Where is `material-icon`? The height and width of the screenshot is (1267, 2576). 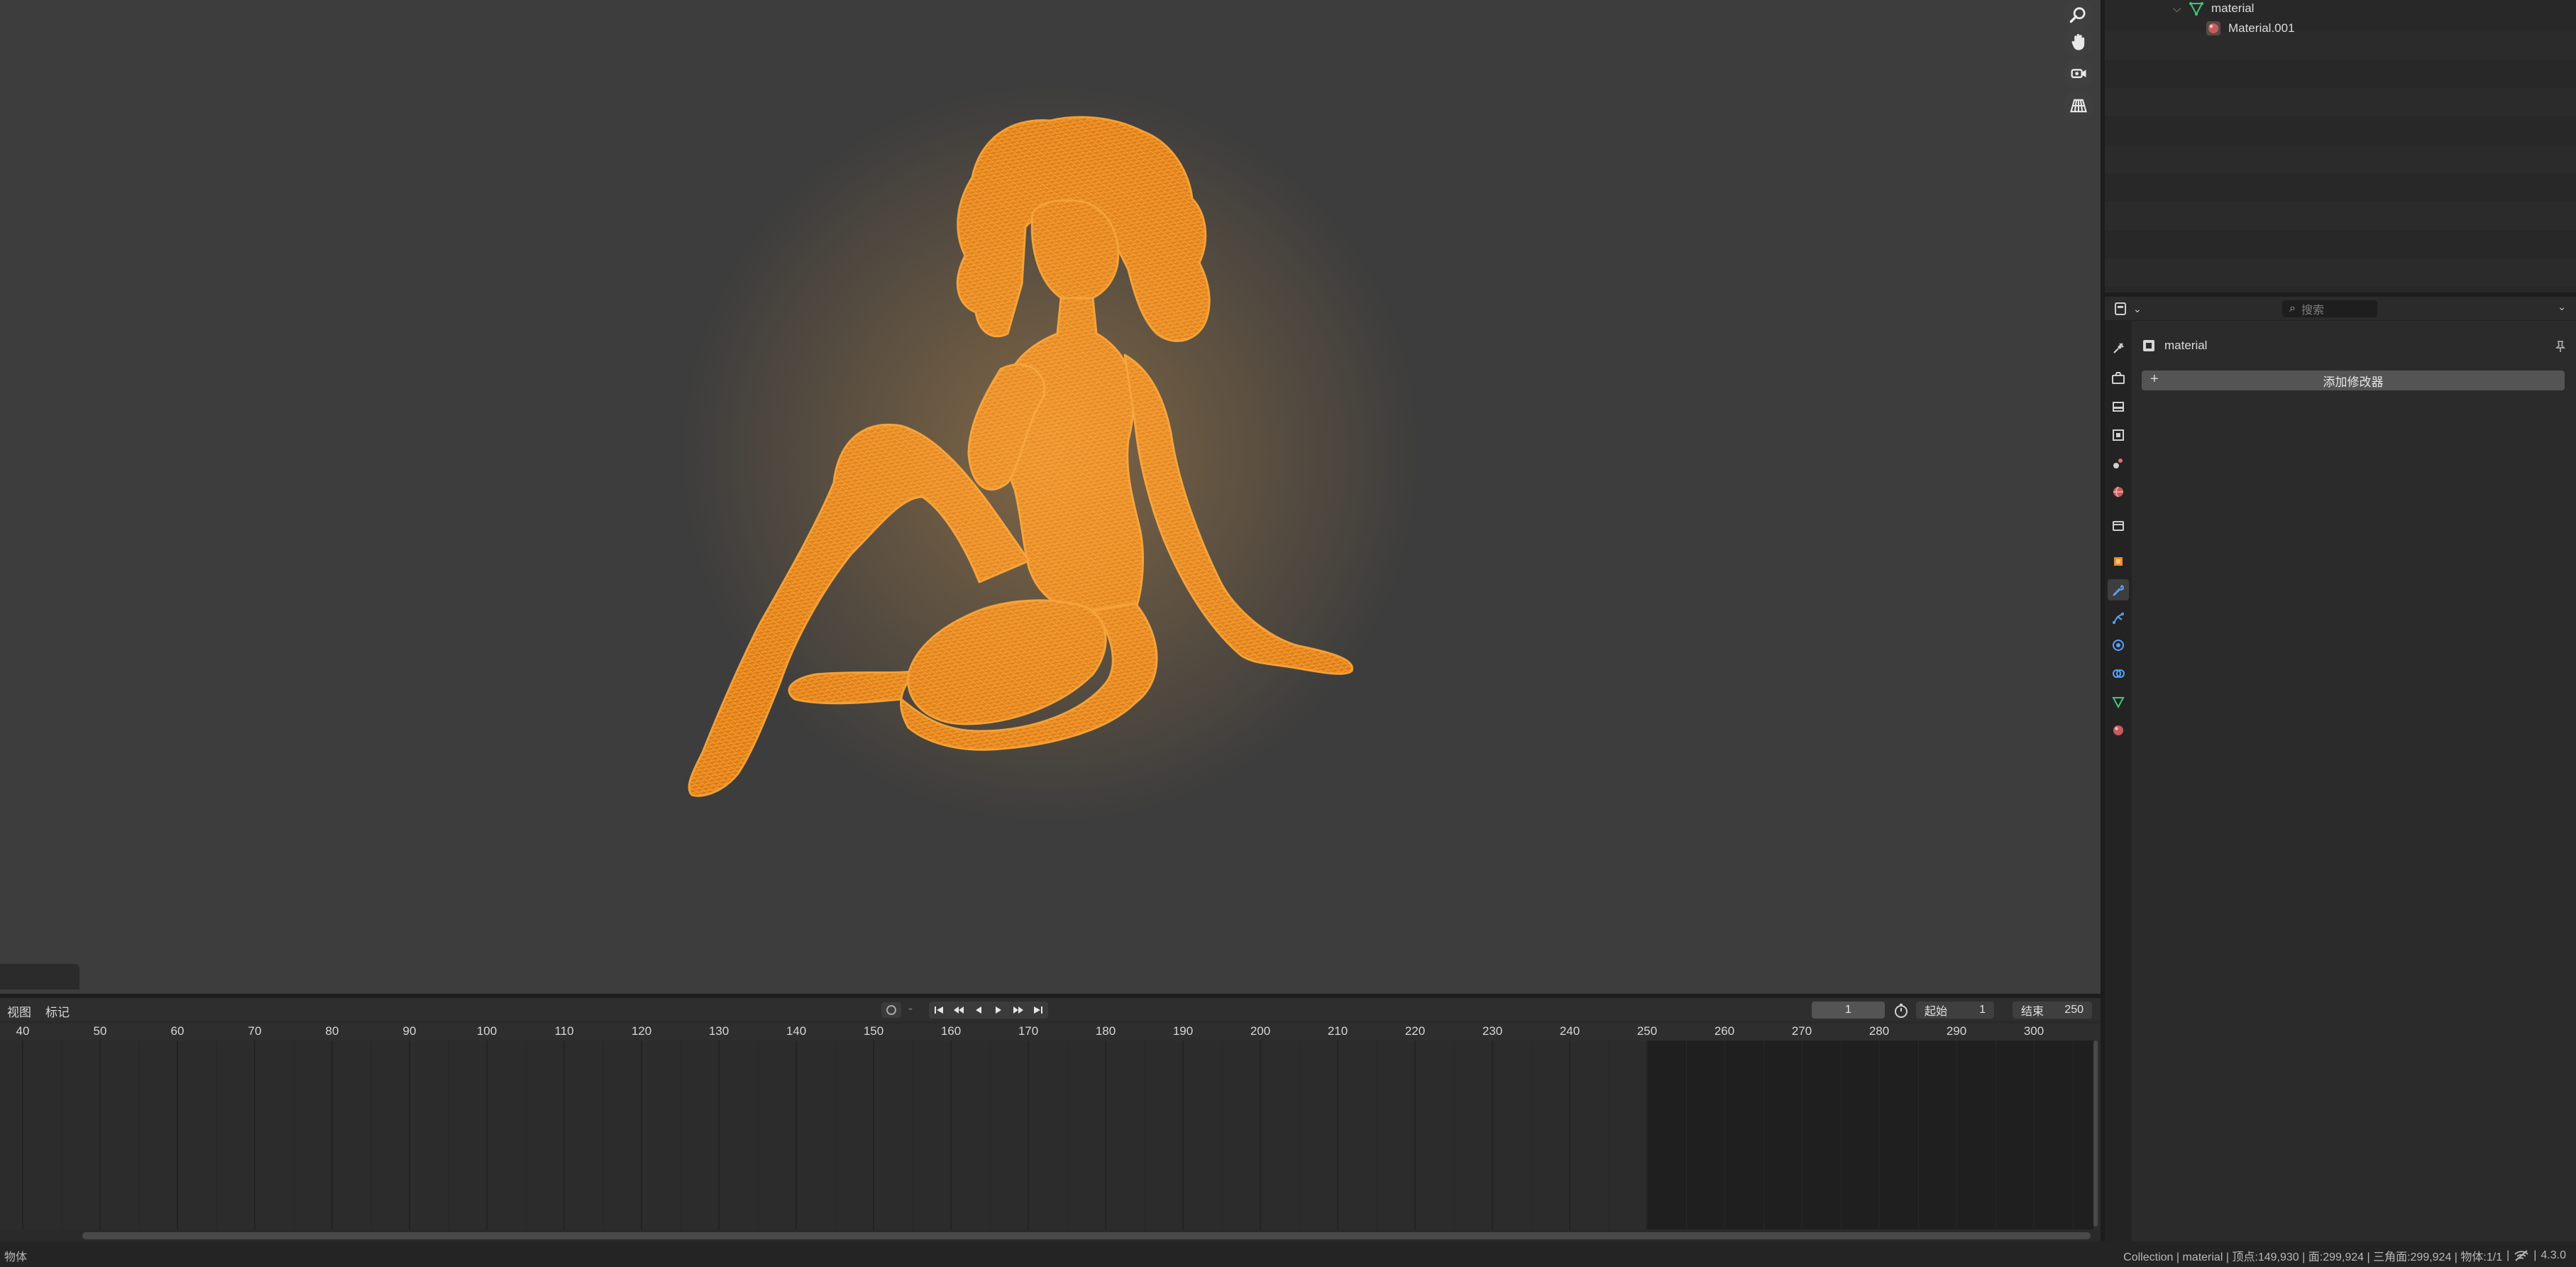
material-icon is located at coordinates (2118, 731).